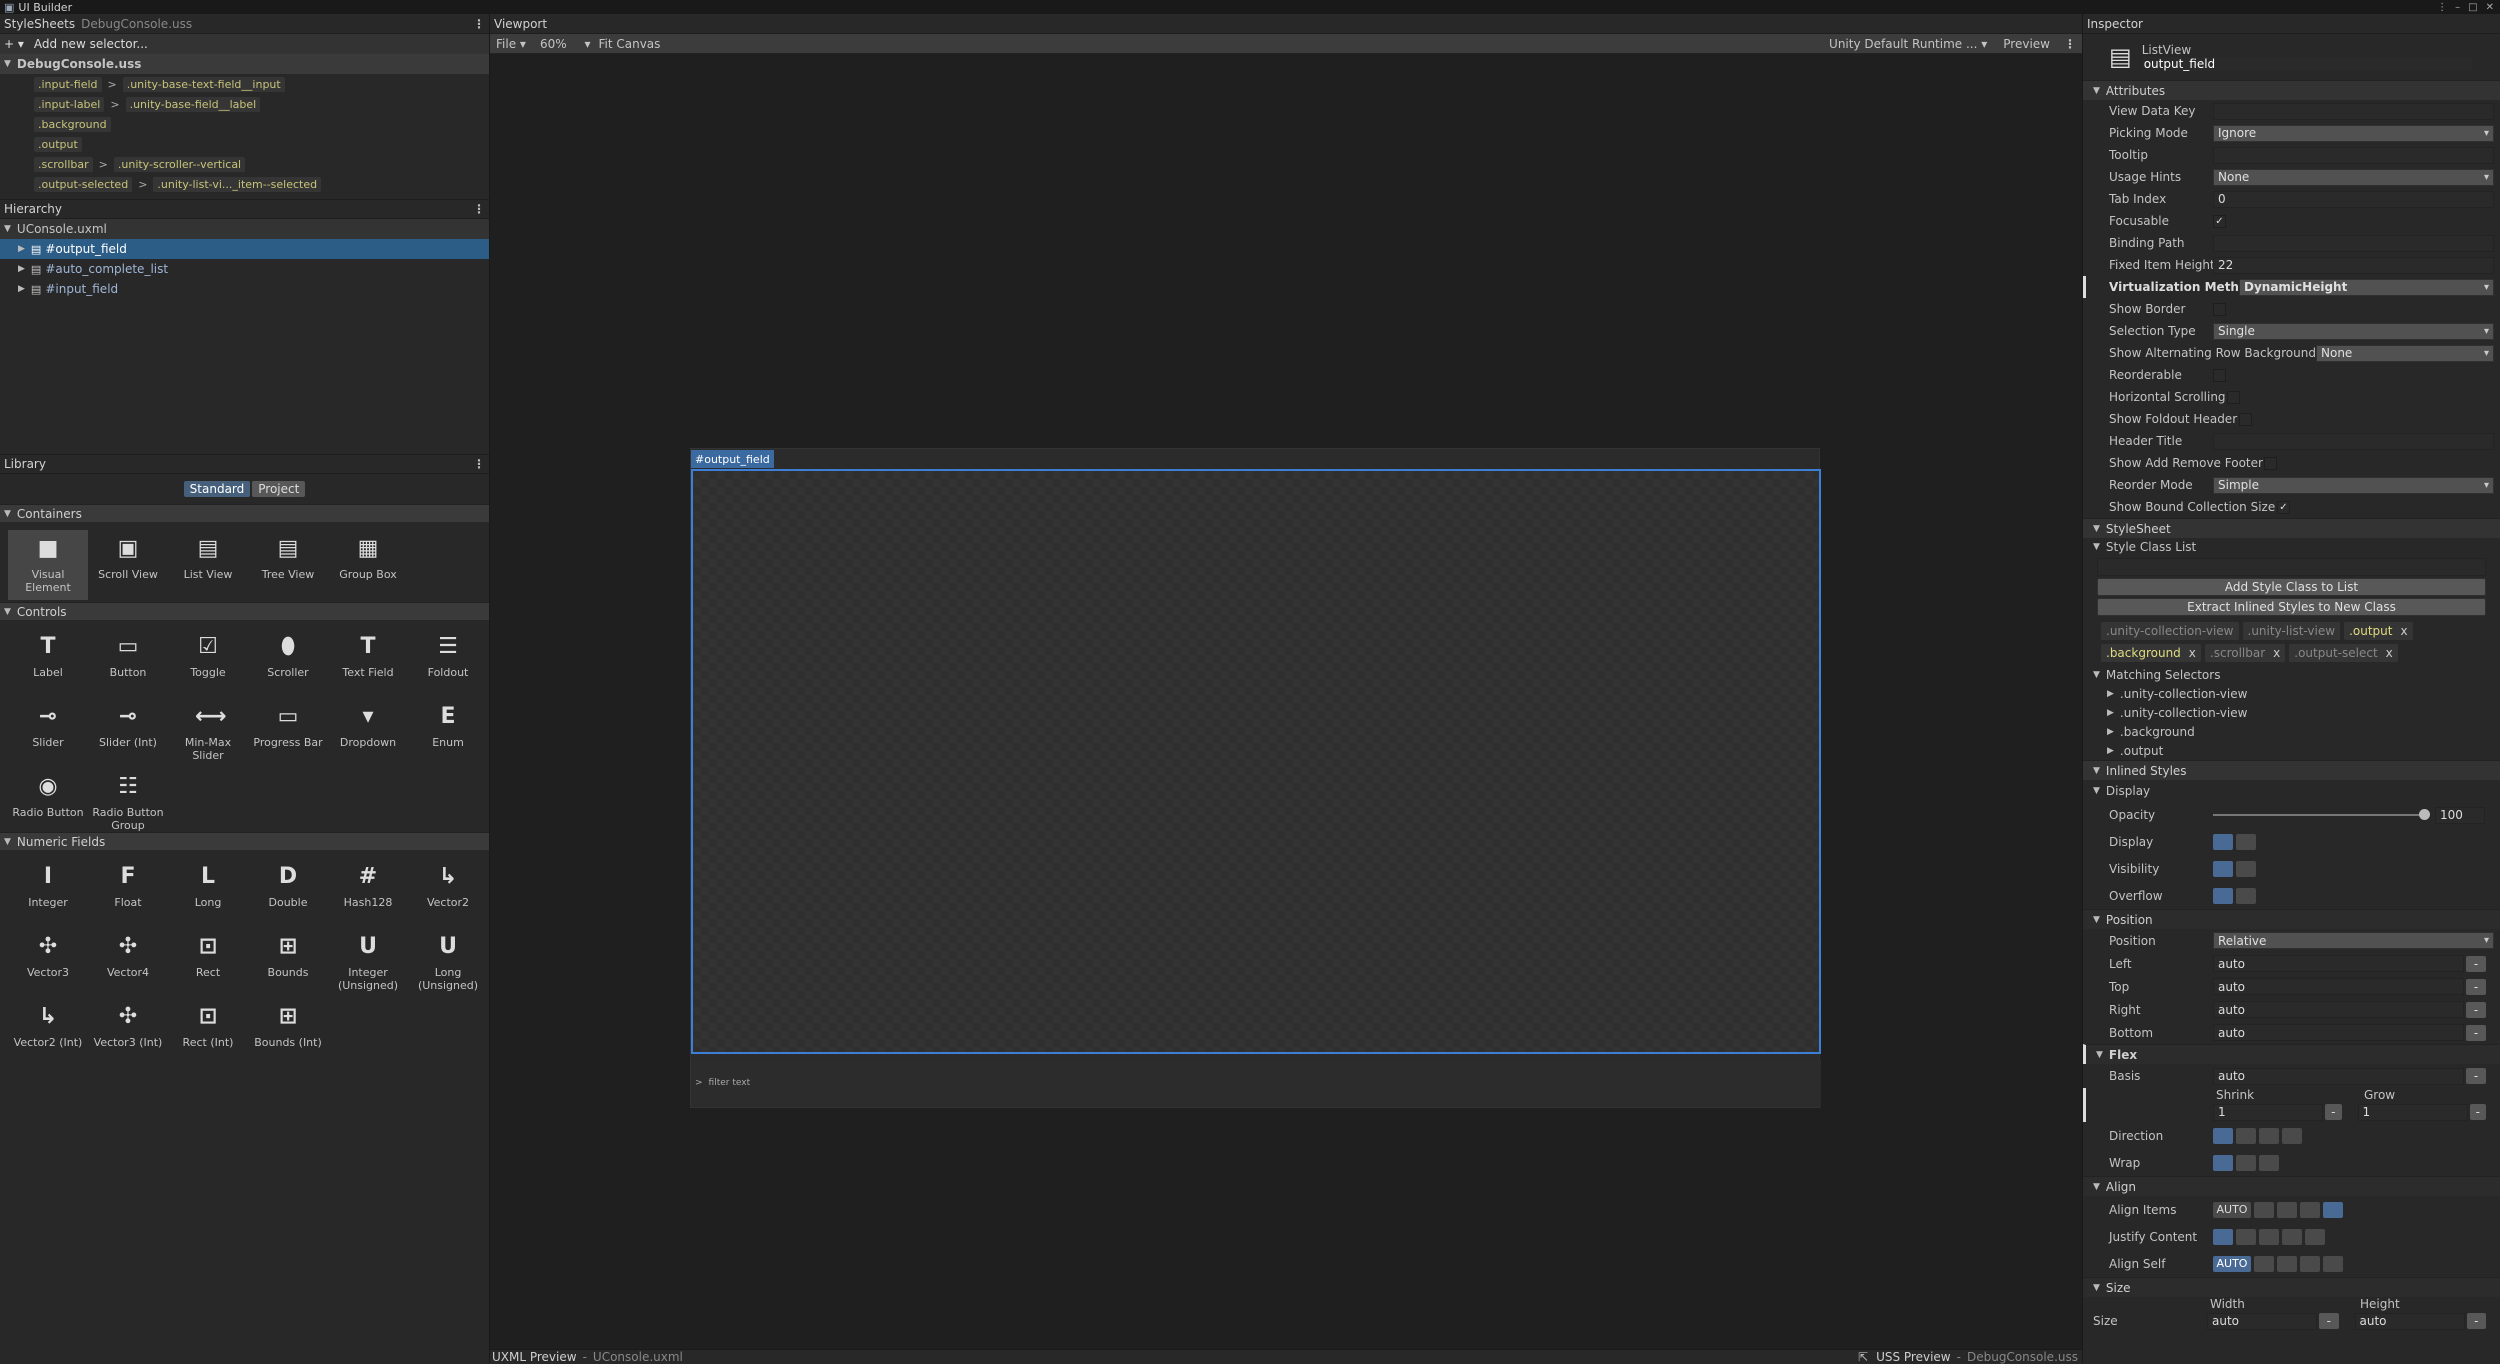 The image size is (2500, 1364). Describe the element at coordinates (2333, 1112) in the screenshot. I see `shrink-unit-button: -` at that location.